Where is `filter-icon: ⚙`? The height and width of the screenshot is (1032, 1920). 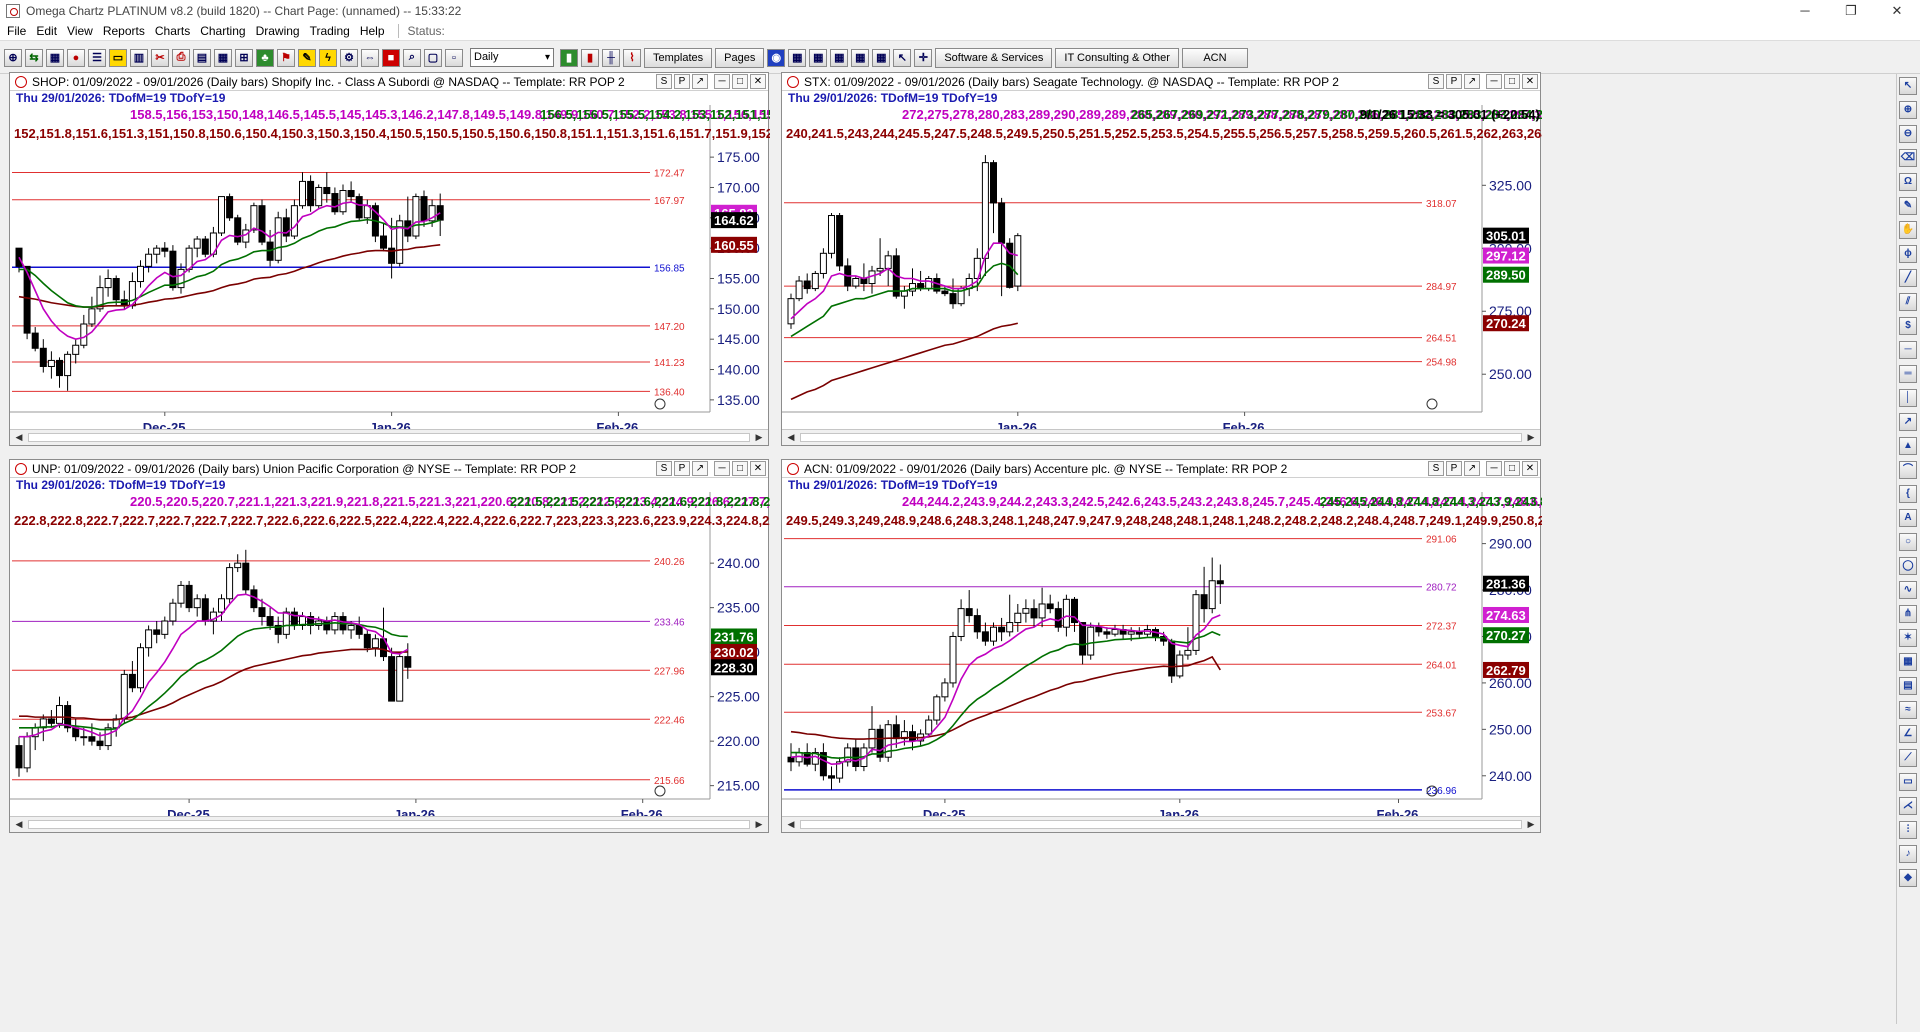 filter-icon: ⚙ is located at coordinates (349, 57).